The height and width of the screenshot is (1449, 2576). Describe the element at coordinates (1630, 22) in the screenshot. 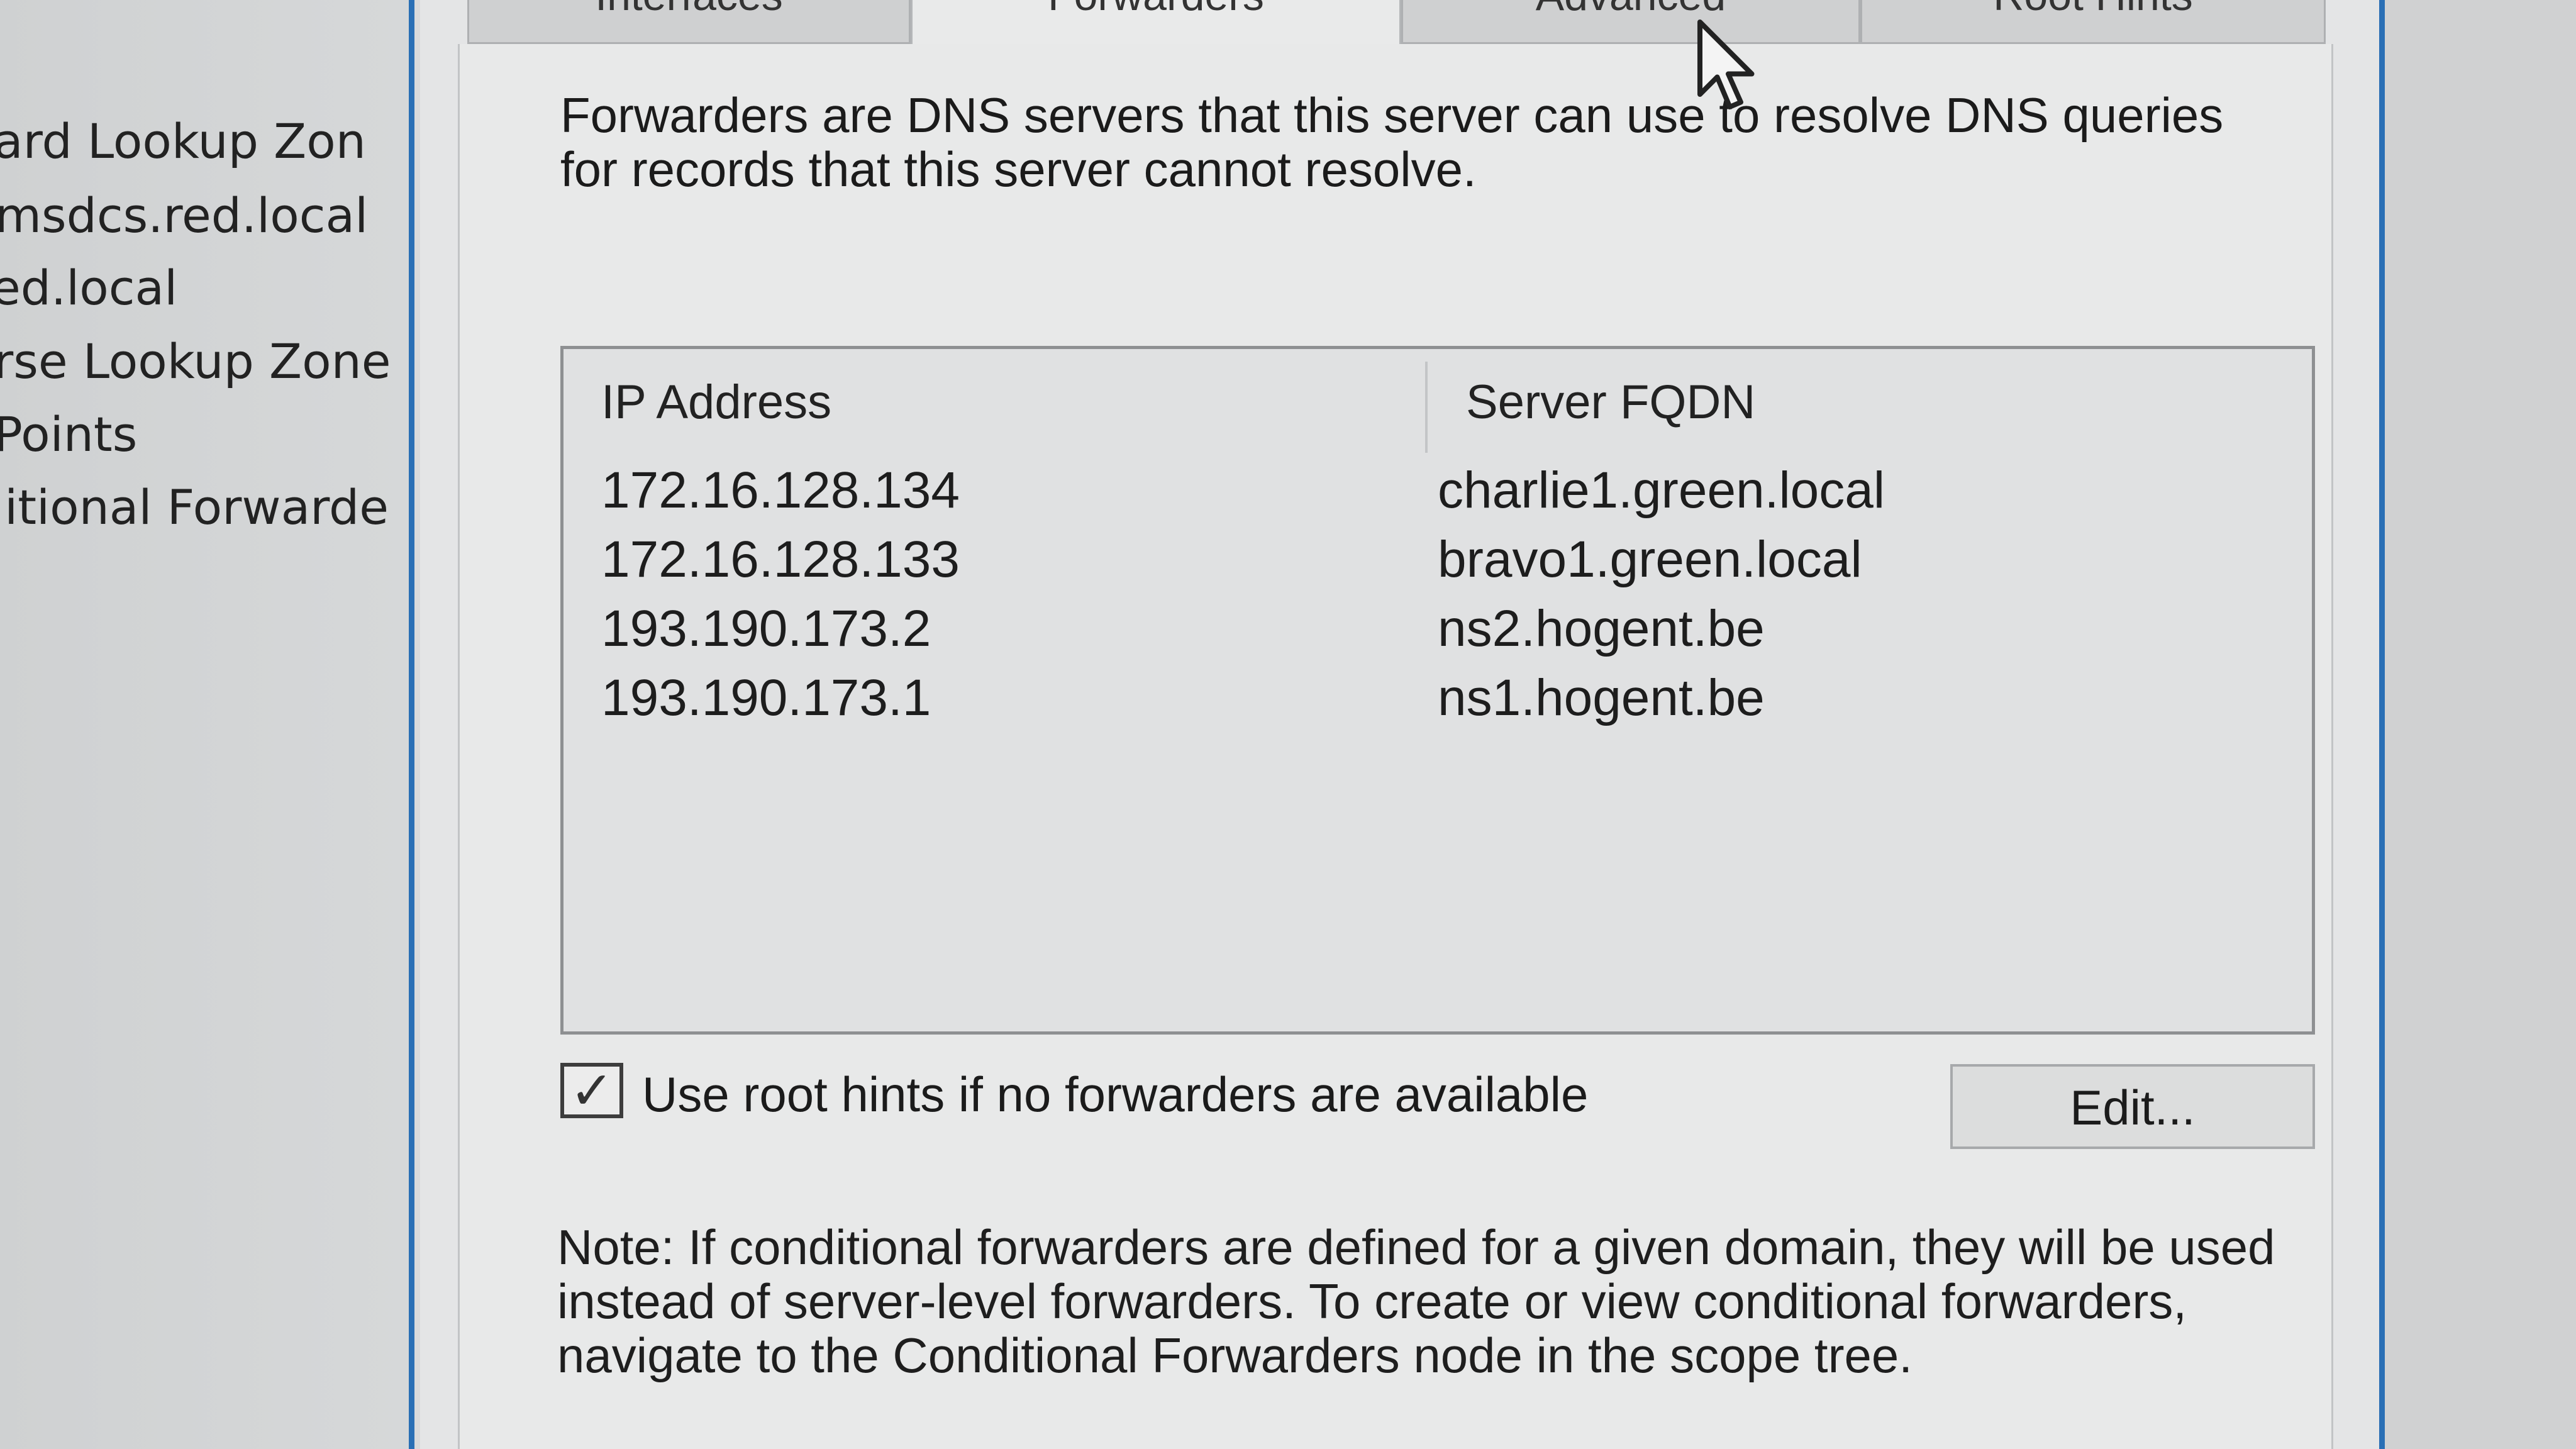

I see `tab-advanced: Advanced` at that location.